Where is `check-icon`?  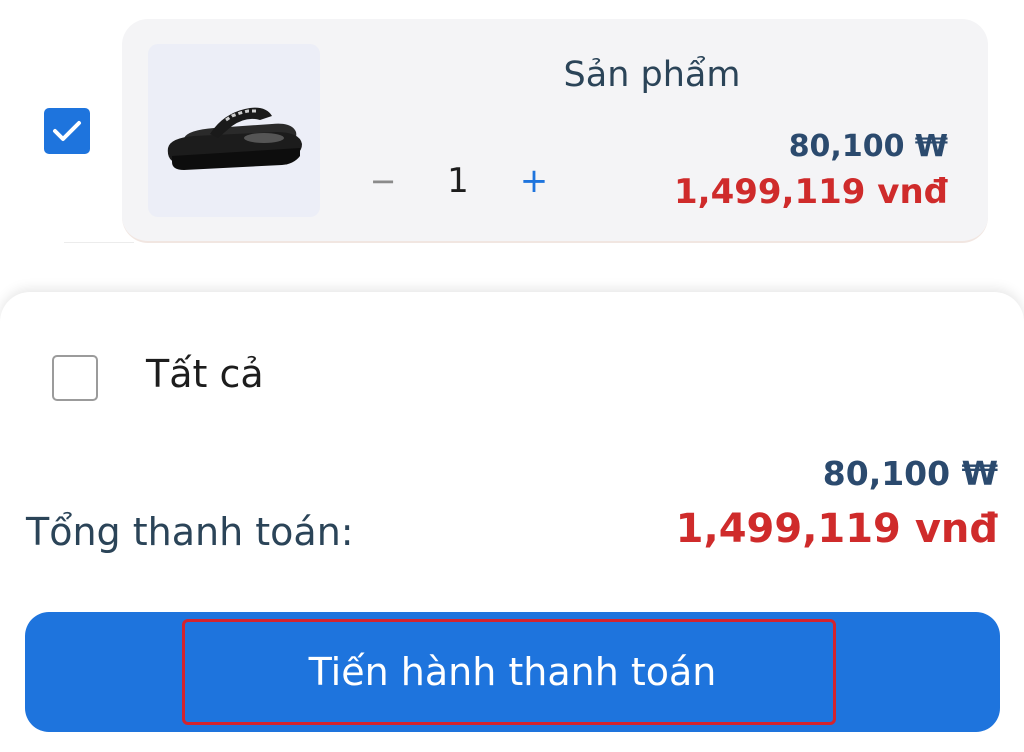
check-icon is located at coordinates (67, 131).